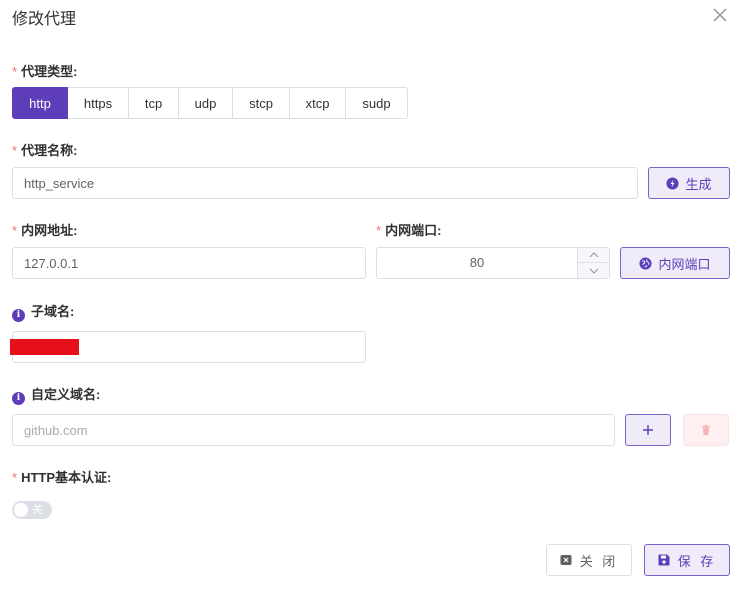  Describe the element at coordinates (673, 183) in the screenshot. I see `lightning-icon` at that location.